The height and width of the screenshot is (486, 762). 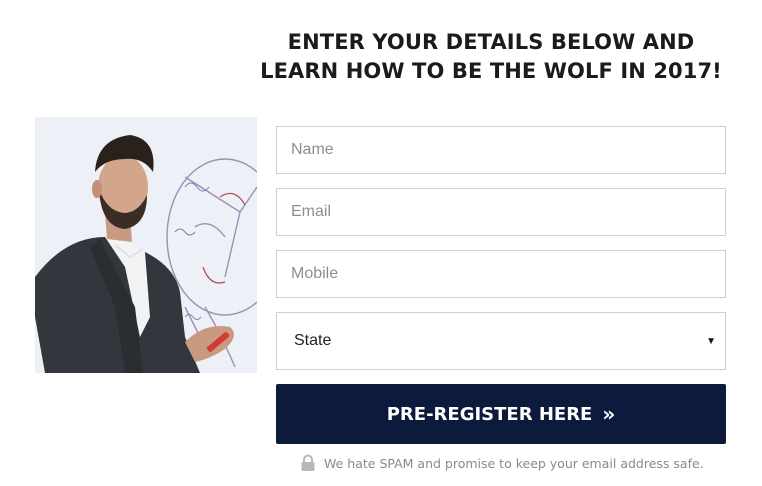 I want to click on lock-icon, so click(x=308, y=463).